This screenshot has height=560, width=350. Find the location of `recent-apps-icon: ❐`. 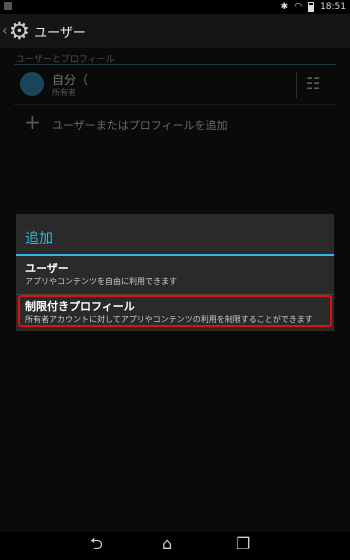

recent-apps-icon: ❐ is located at coordinates (243, 544).